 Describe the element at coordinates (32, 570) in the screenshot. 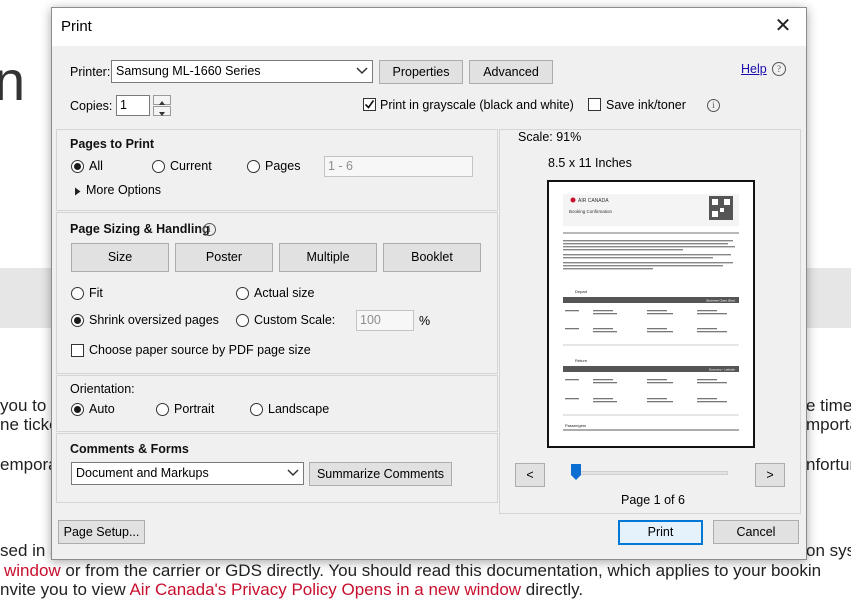

I see `background-link: window` at that location.